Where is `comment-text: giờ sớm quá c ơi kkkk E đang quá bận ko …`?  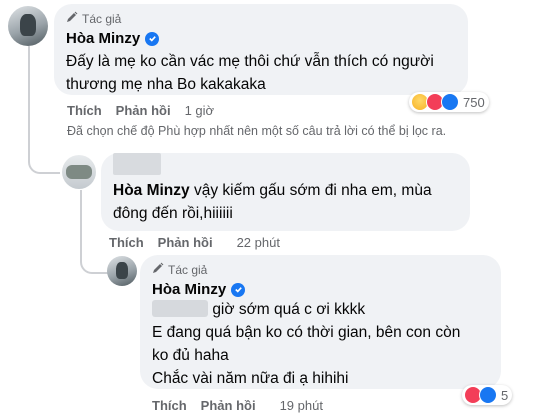
comment-text: giờ sớm quá c ơi kkkk E đang quá bận ko … is located at coordinates (306, 344).